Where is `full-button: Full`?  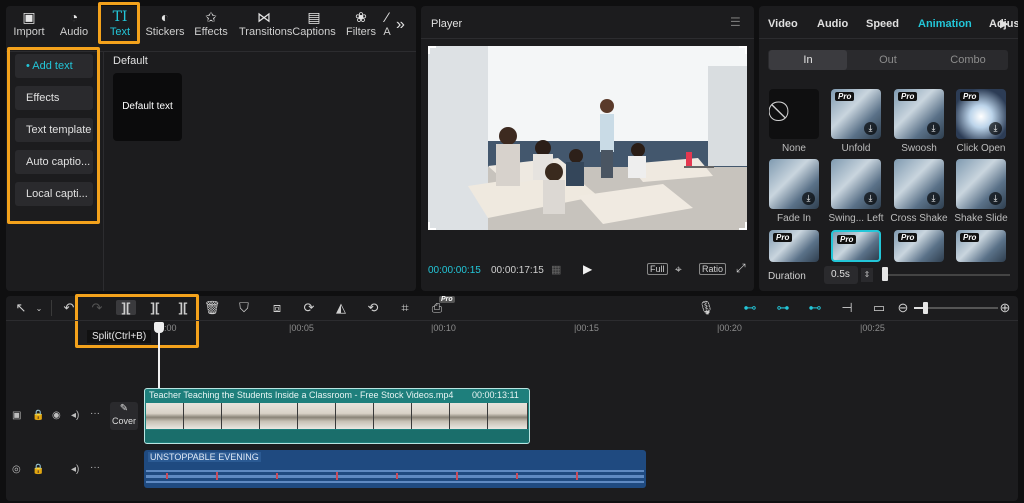
full-button: Full is located at coordinates (657, 269).